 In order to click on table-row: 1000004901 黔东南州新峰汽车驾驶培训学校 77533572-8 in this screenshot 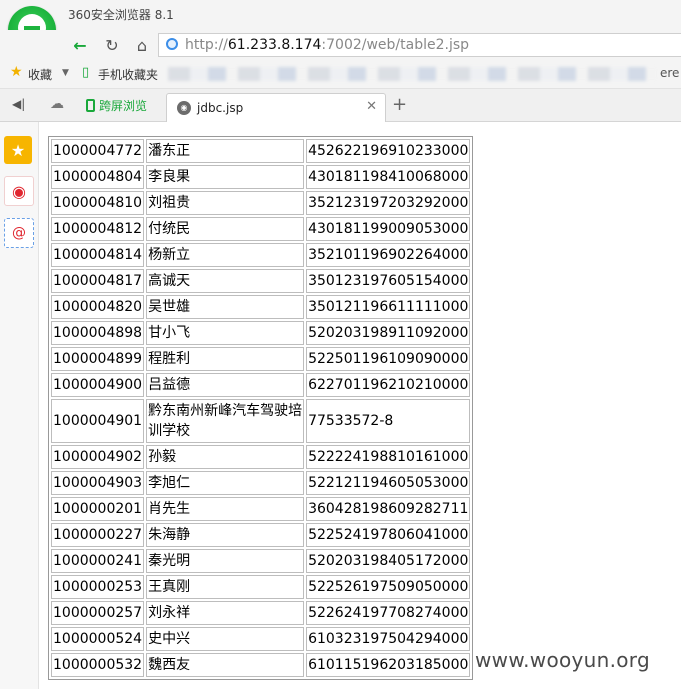, I will do `click(261, 421)`.